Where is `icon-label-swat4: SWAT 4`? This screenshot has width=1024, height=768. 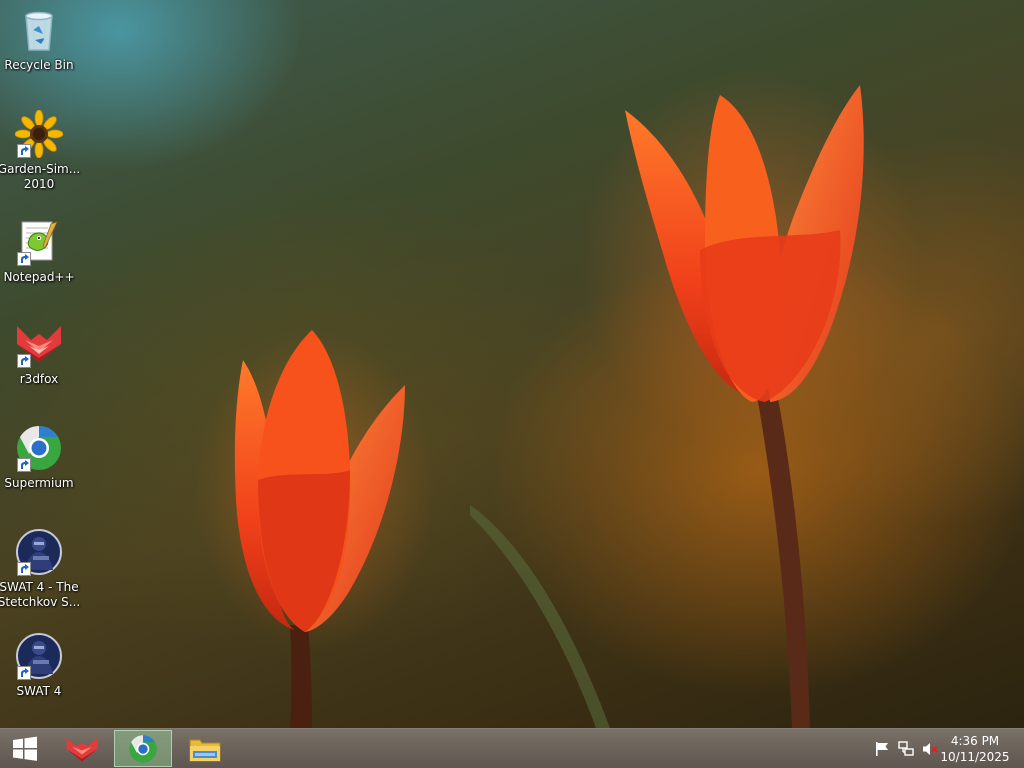
icon-label-swat4: SWAT 4 is located at coordinates (39, 691).